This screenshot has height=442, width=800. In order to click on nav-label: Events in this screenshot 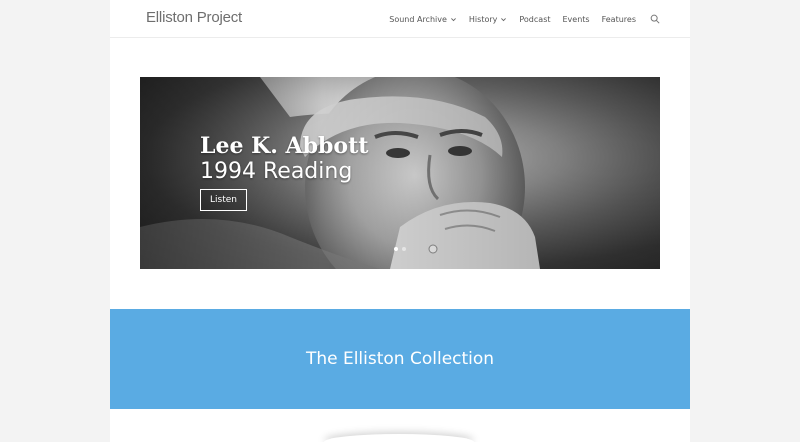, I will do `click(576, 19)`.